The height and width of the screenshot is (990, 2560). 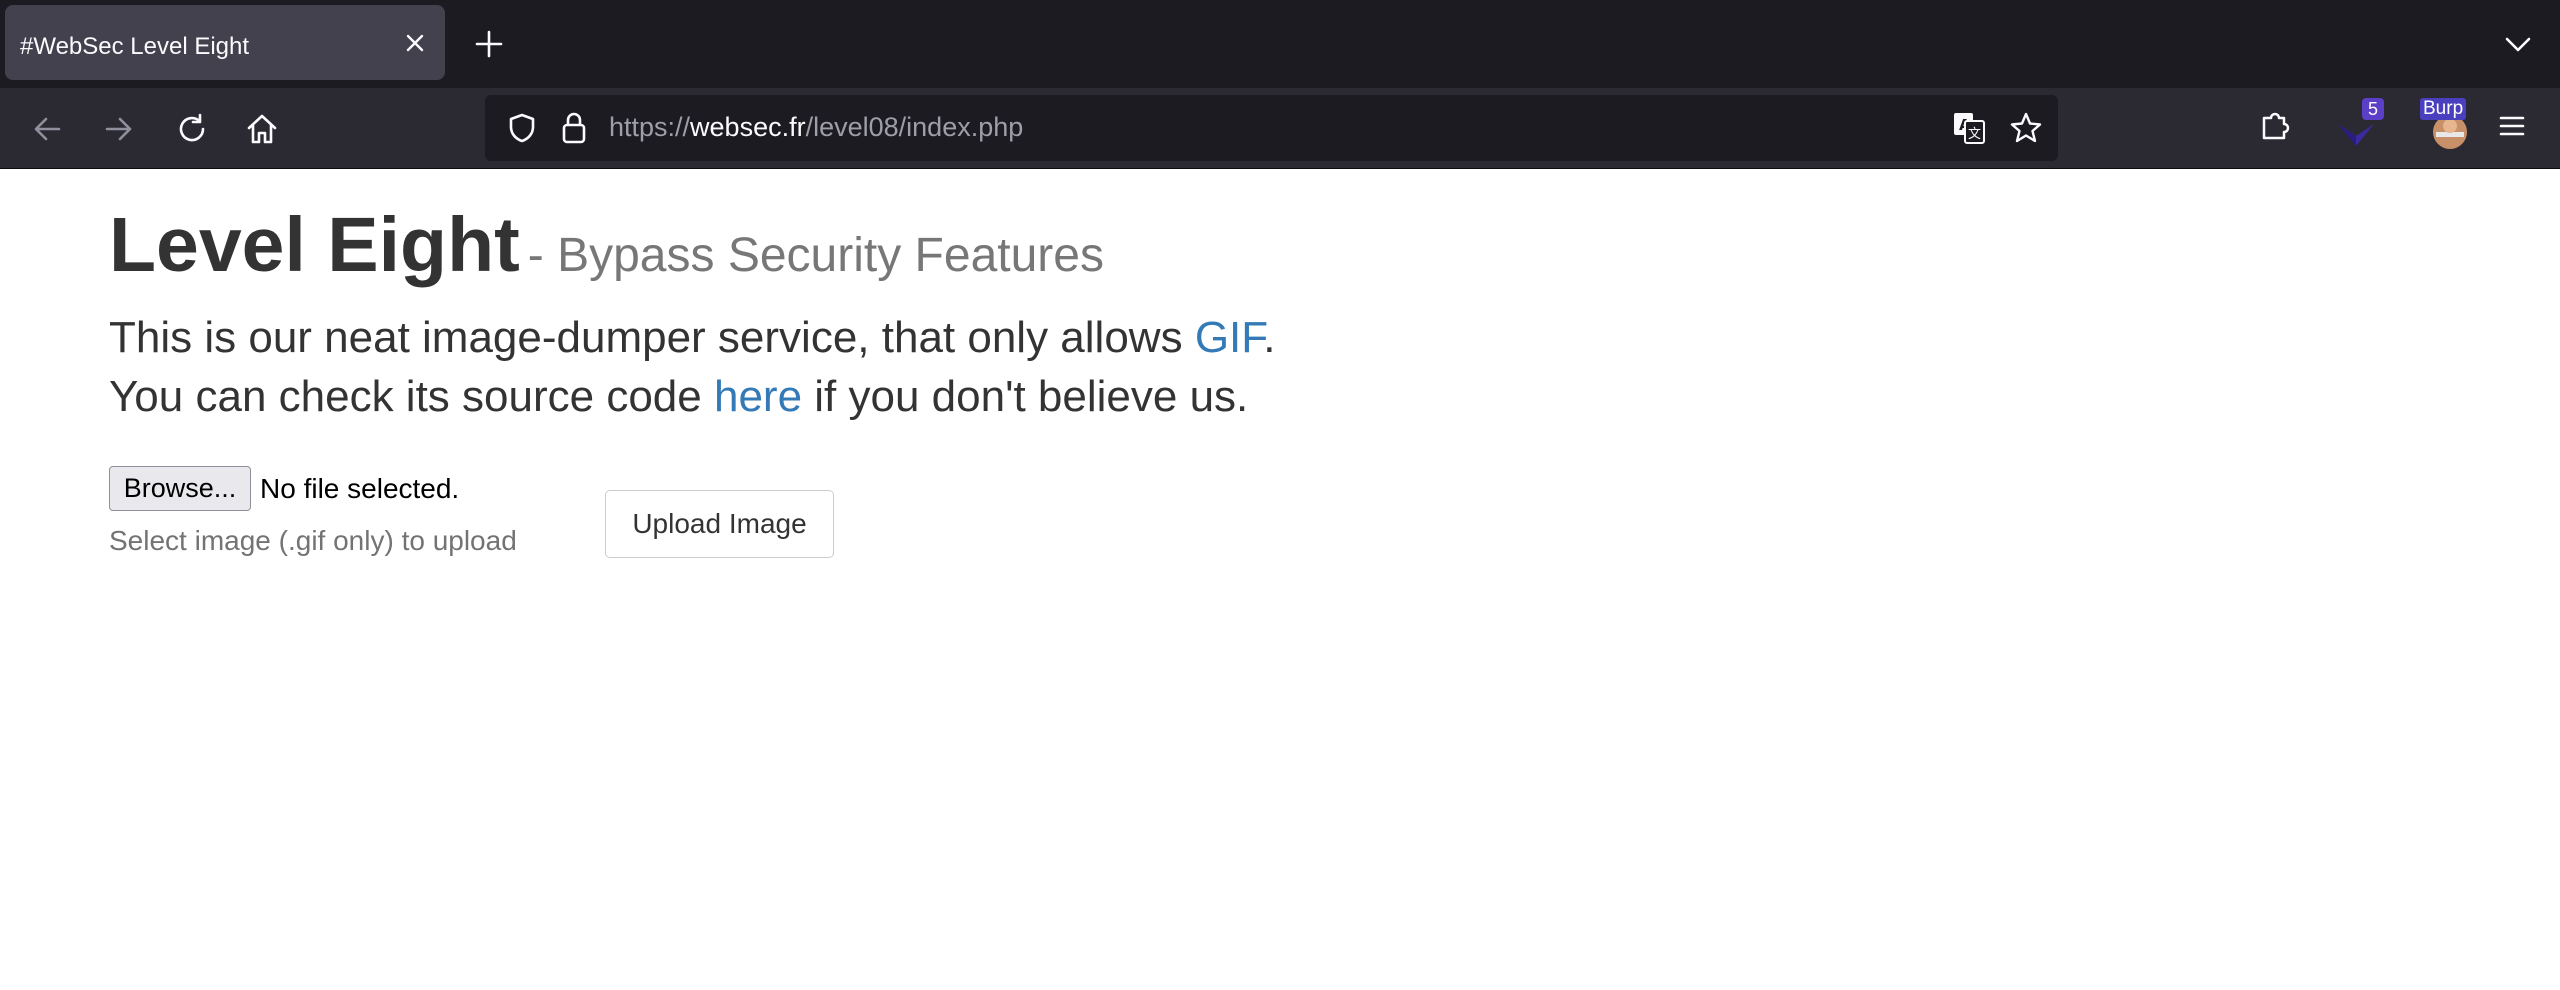 What do you see at coordinates (1280, 44) in the screenshot?
I see `tab-bar: #WebSec Level Eight` at bounding box center [1280, 44].